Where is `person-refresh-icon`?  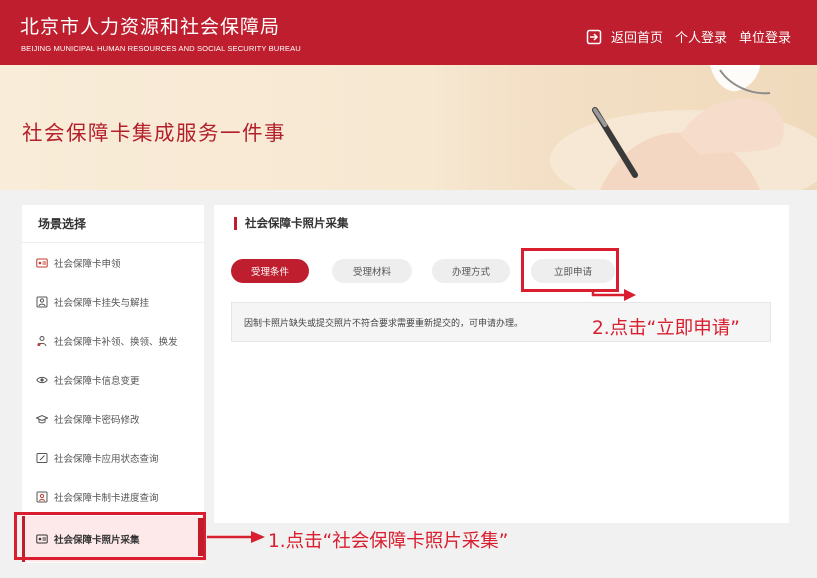 person-refresh-icon is located at coordinates (42, 340).